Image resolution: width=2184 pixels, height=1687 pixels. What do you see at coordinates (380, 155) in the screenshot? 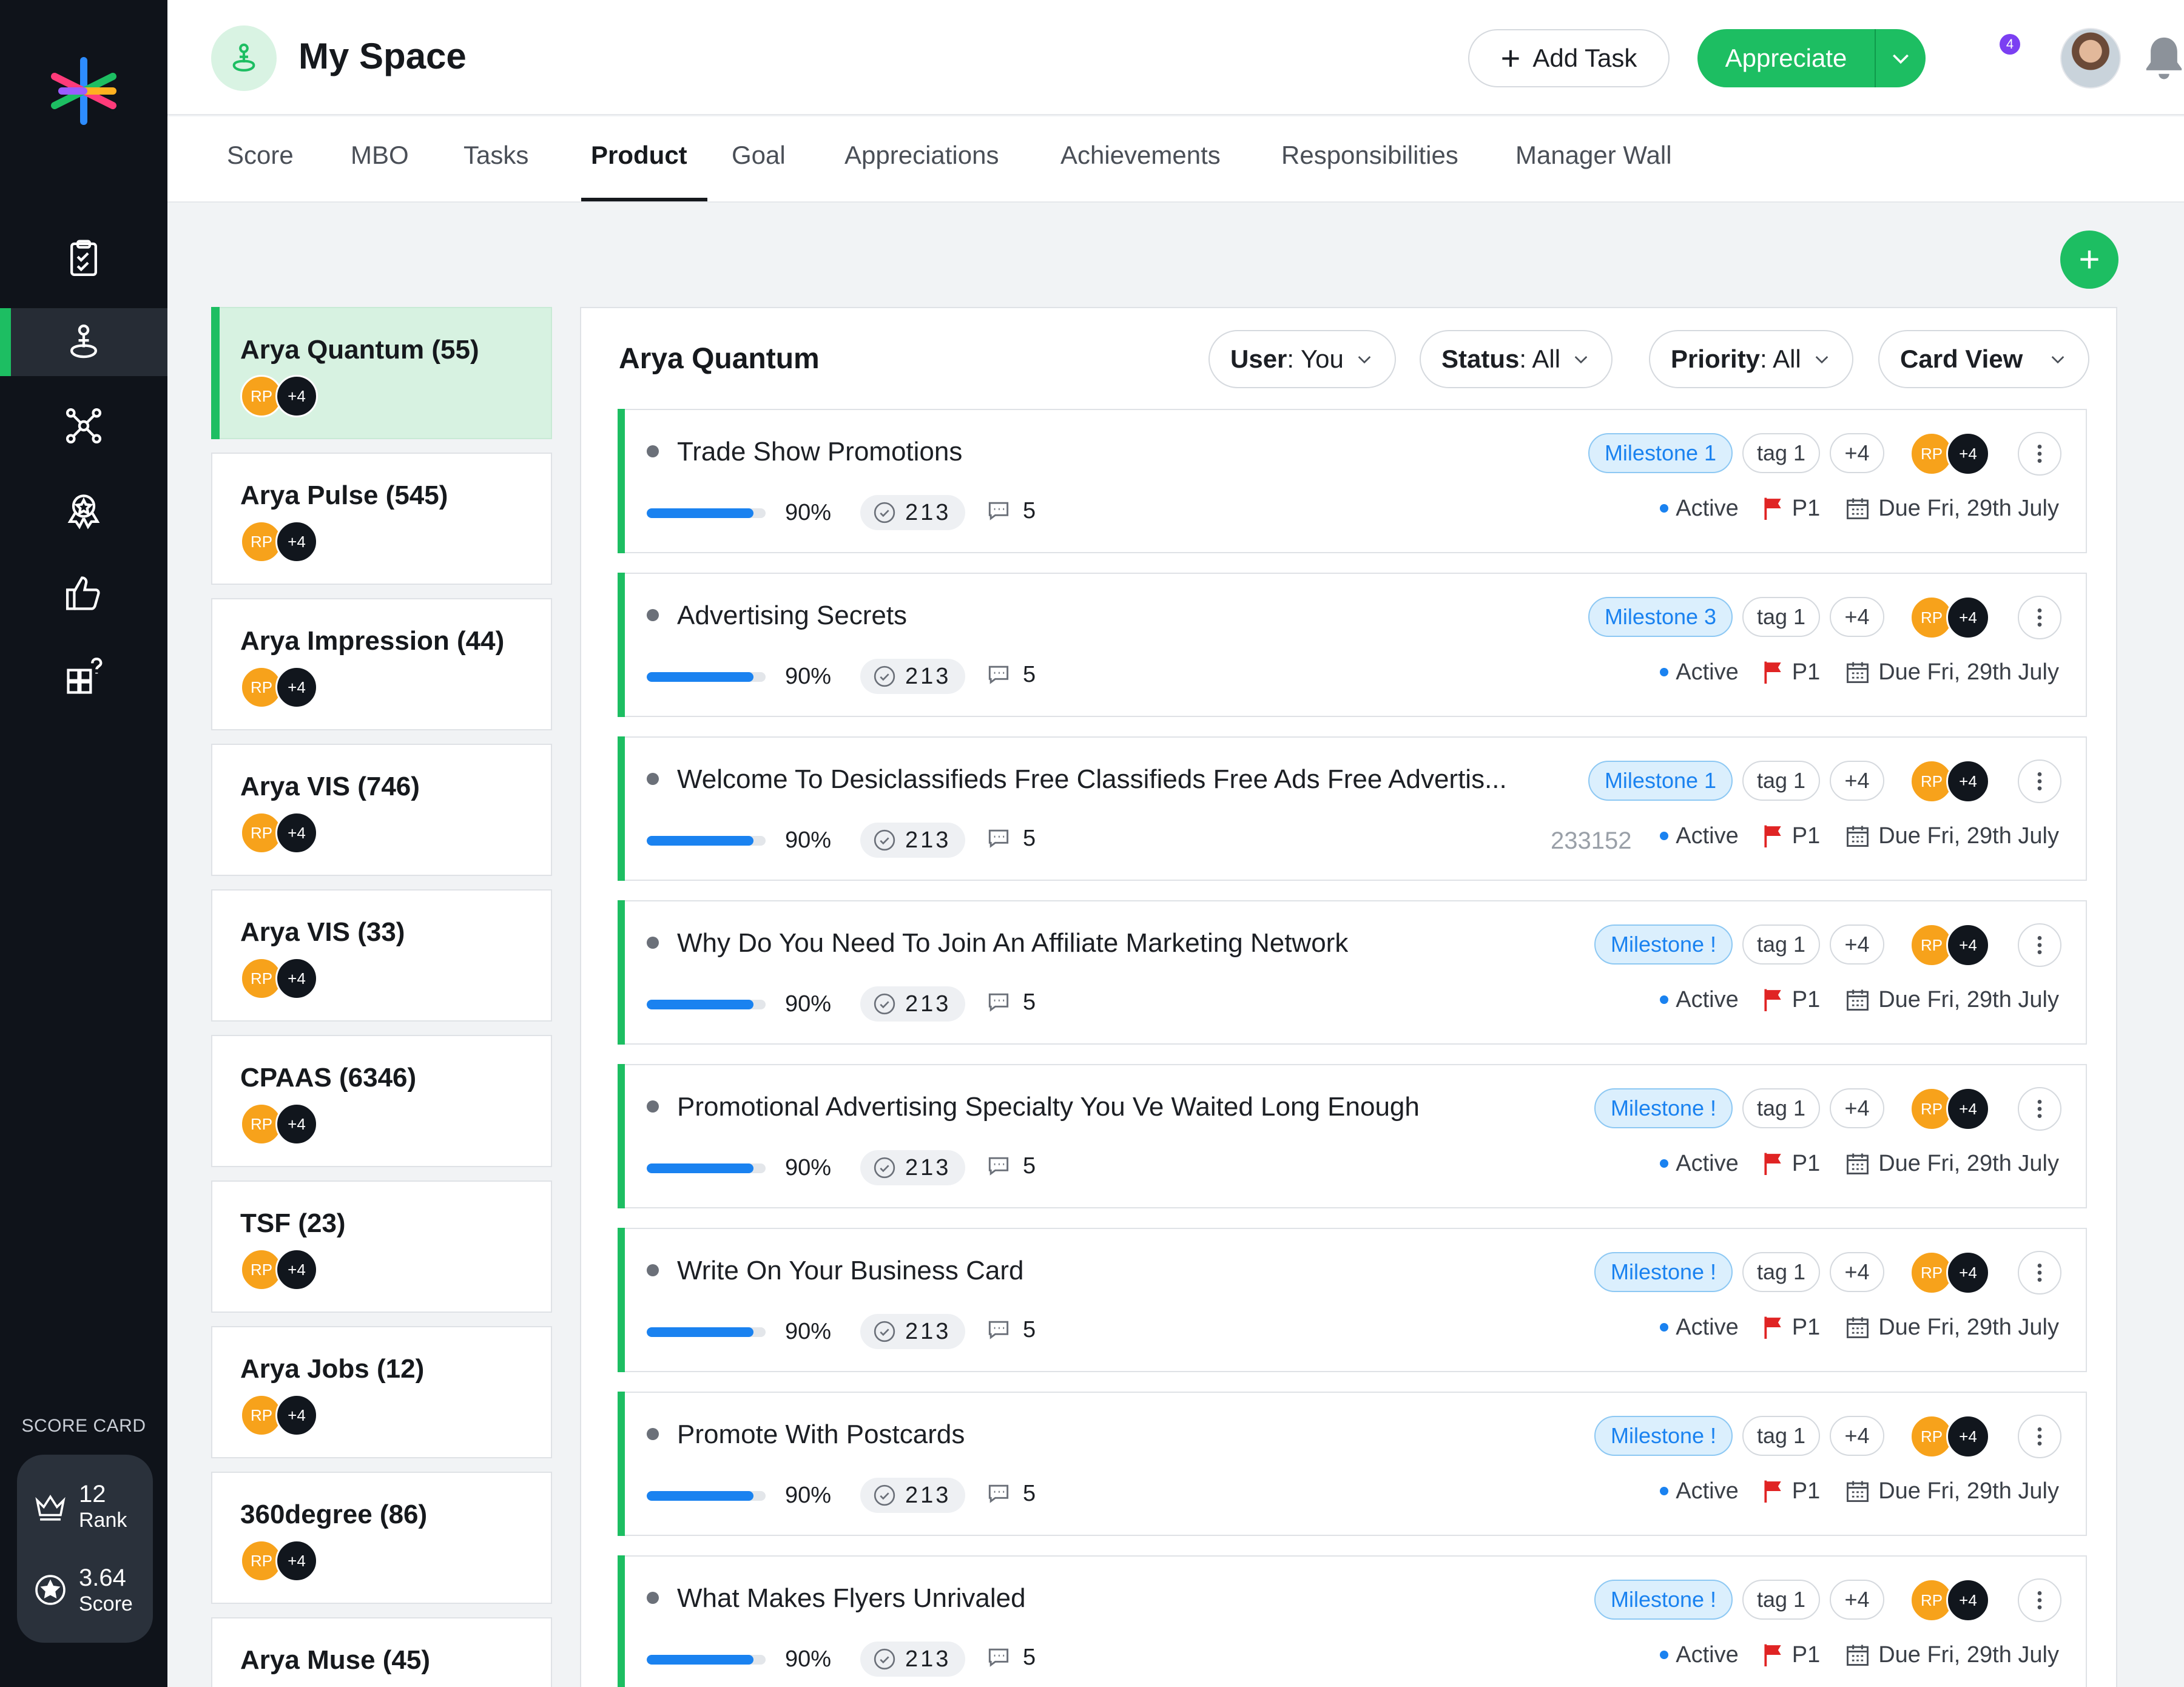
I see `tab-mbo: MBO` at bounding box center [380, 155].